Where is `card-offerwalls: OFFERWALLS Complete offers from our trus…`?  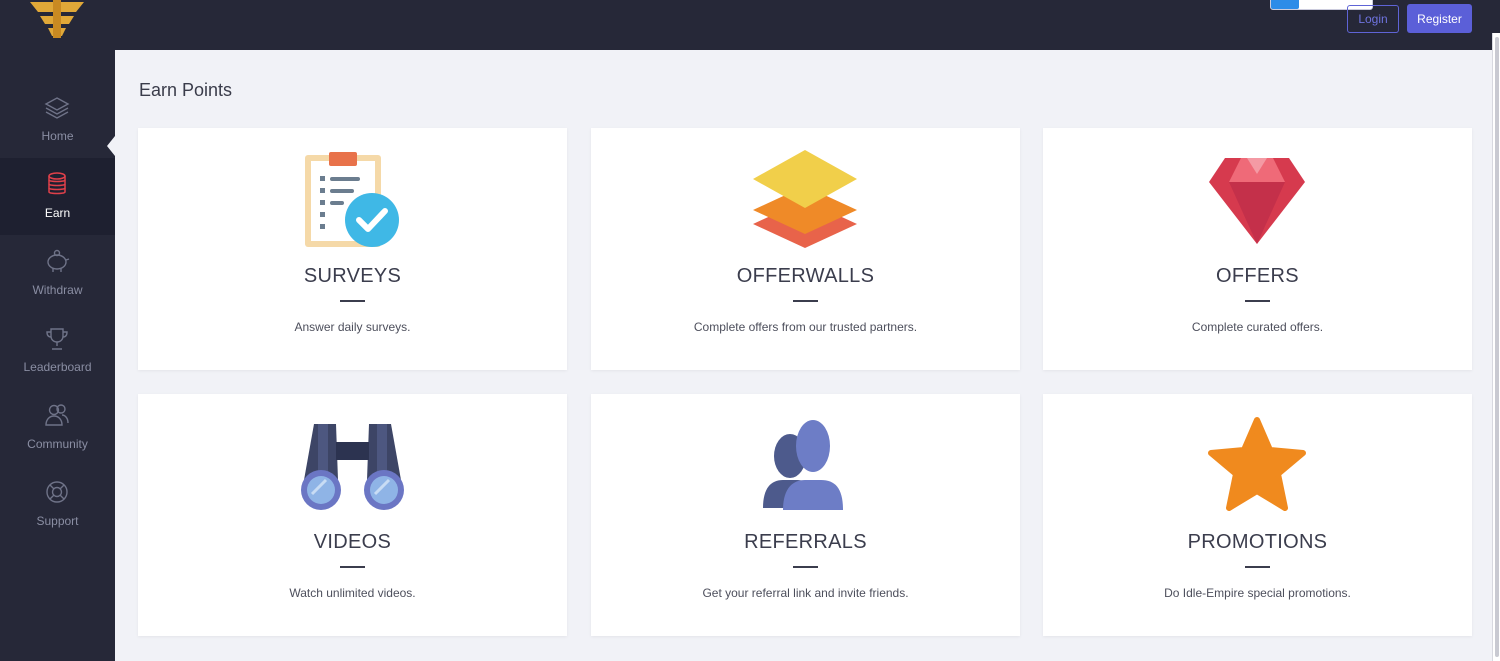
card-offerwalls: OFFERWALLS Complete offers from our trus… is located at coordinates (805, 249).